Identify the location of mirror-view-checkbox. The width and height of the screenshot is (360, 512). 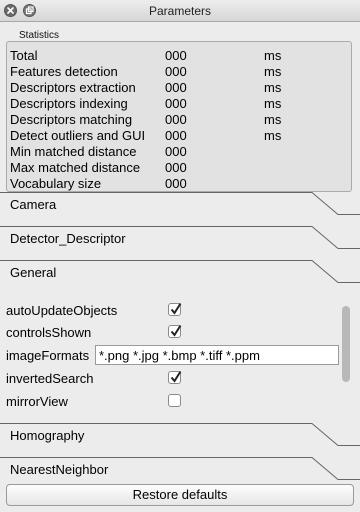
(174, 400).